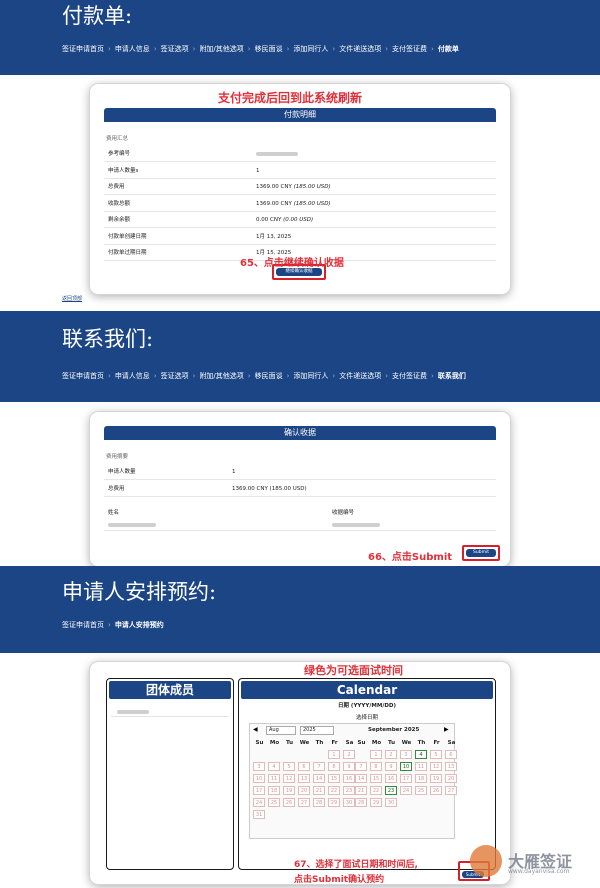  Describe the element at coordinates (300, 609) in the screenshot. I see `appointment-header-band: 申请人安排预约: 签证申请首页 › 申请人安排预约` at that location.